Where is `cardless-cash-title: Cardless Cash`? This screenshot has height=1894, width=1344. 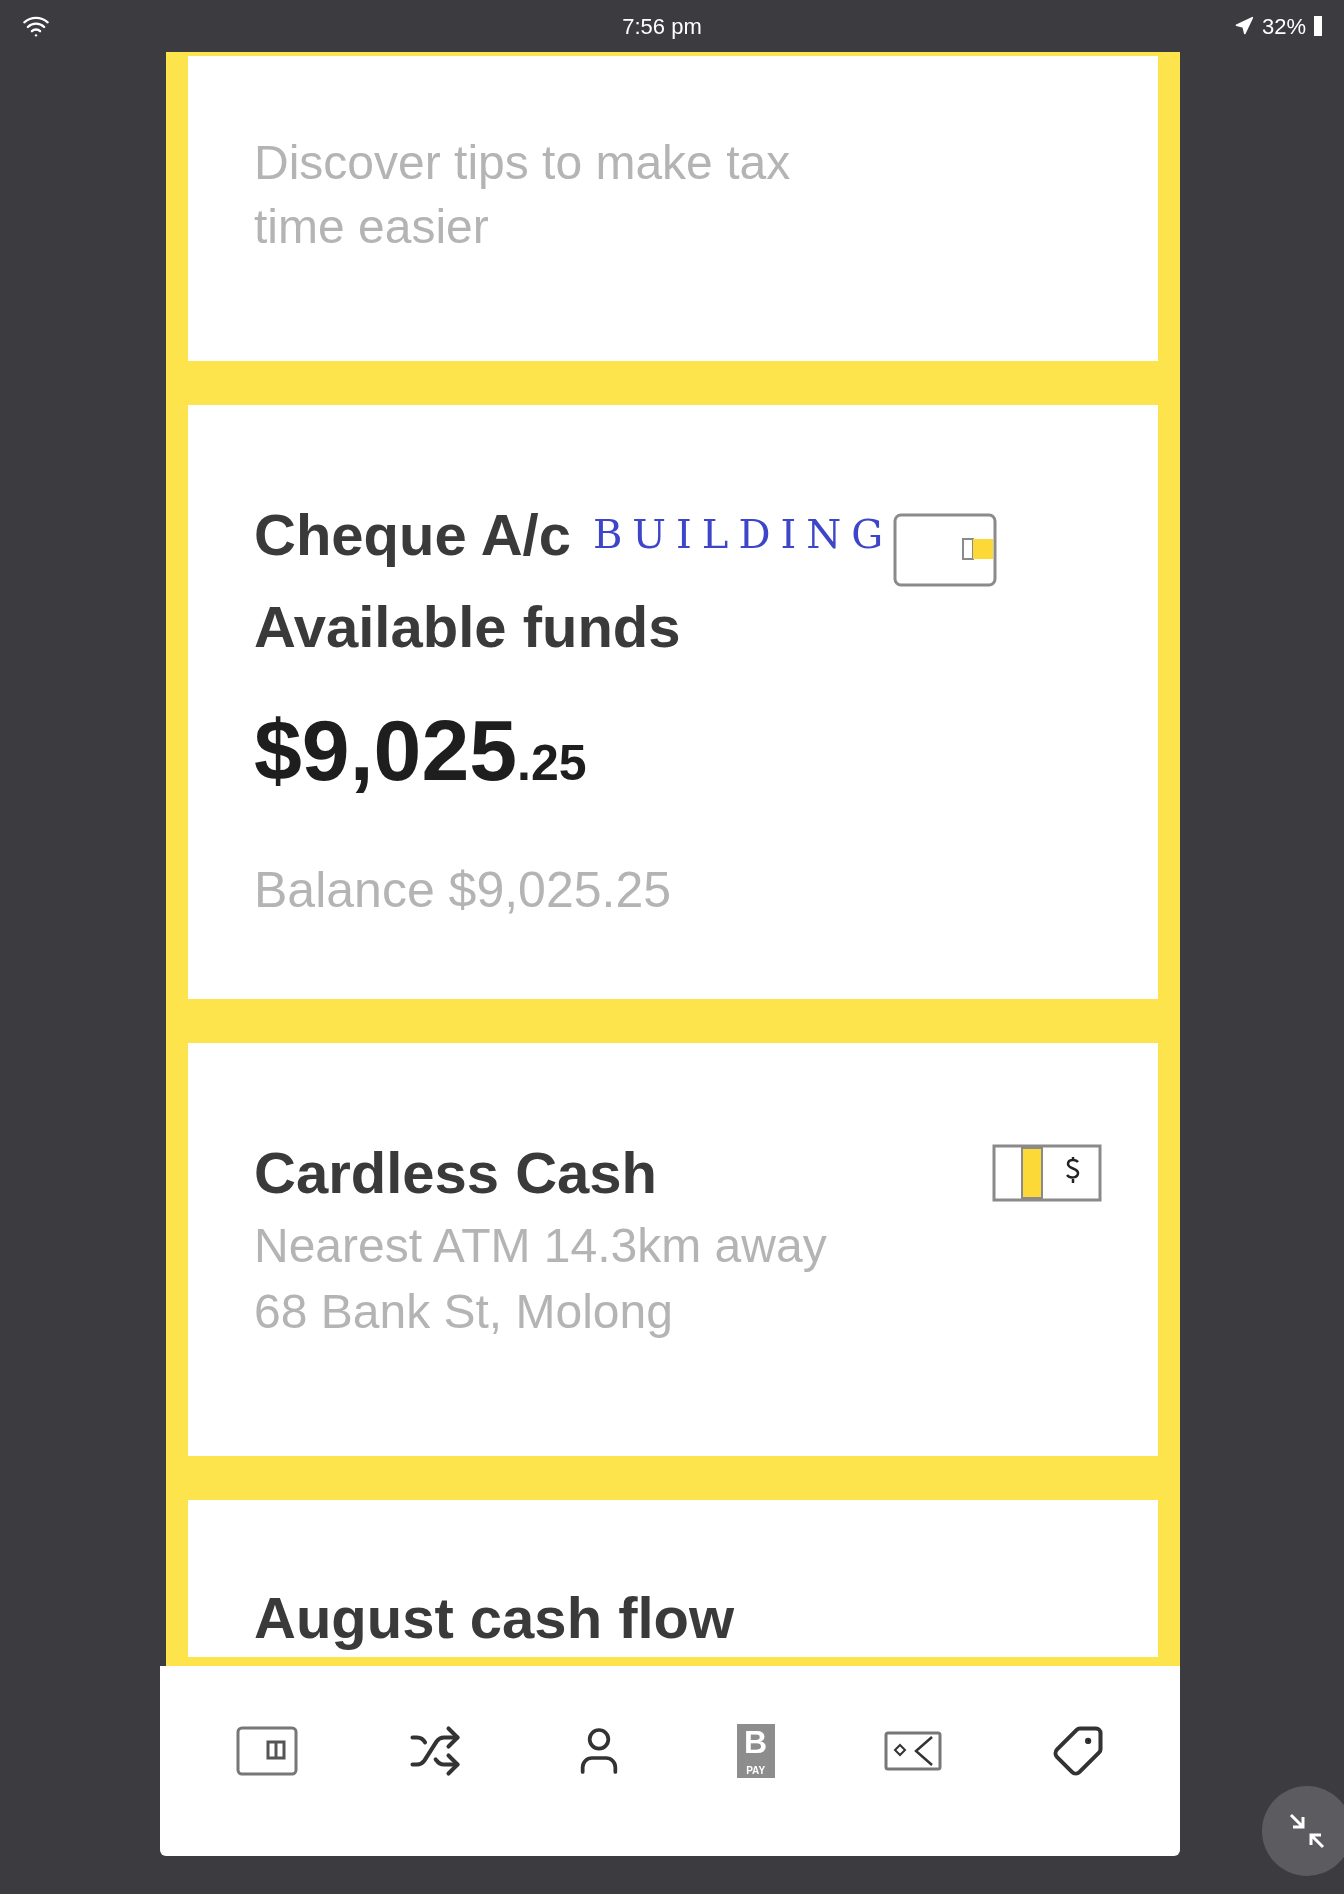
cardless-cash-title: Cardless Cash is located at coordinates (455, 1173).